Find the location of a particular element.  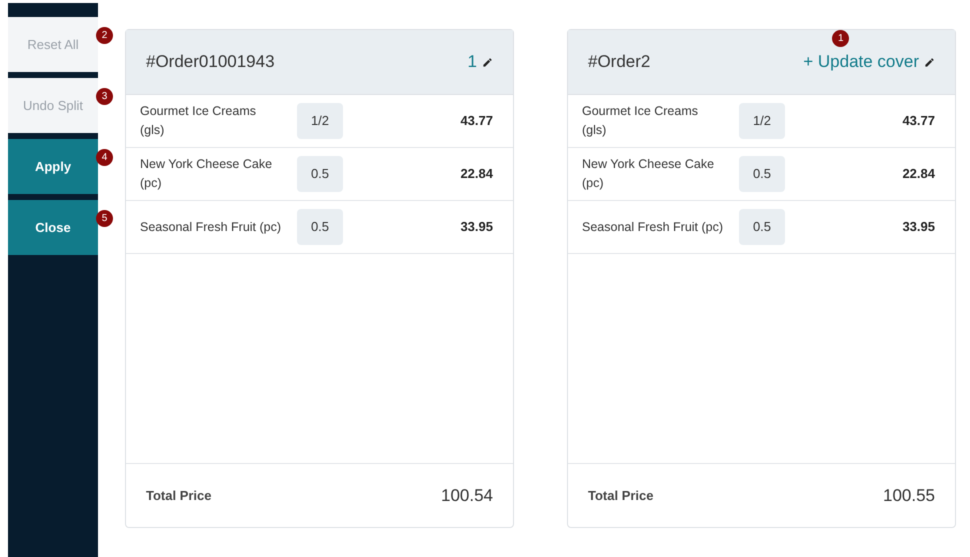

total-price: 100.55 is located at coordinates (909, 495).